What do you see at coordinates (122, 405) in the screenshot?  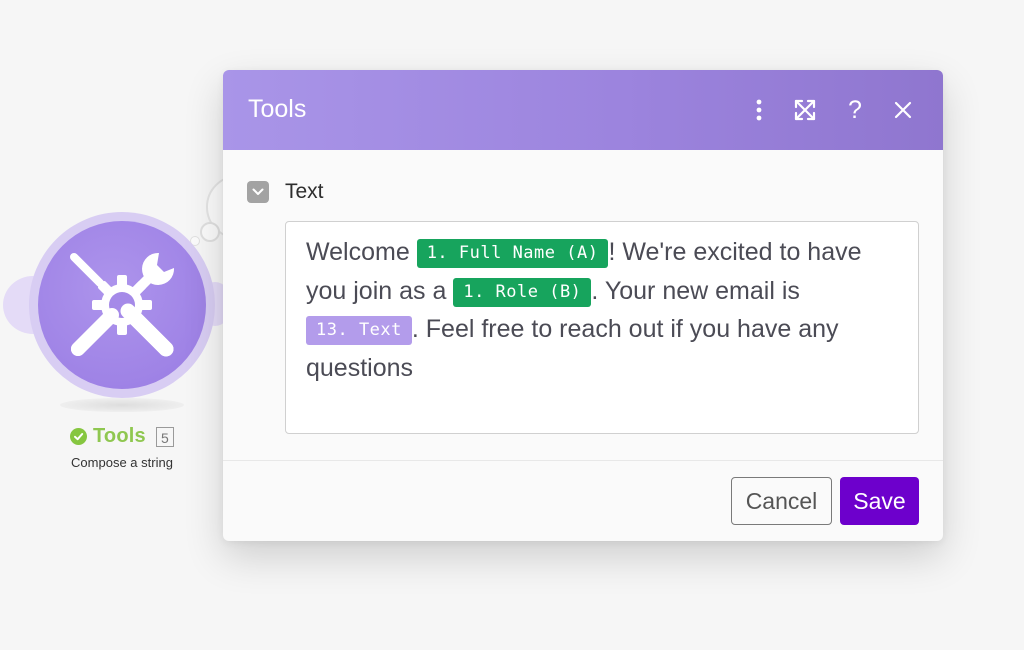 I see `module-shadow` at bounding box center [122, 405].